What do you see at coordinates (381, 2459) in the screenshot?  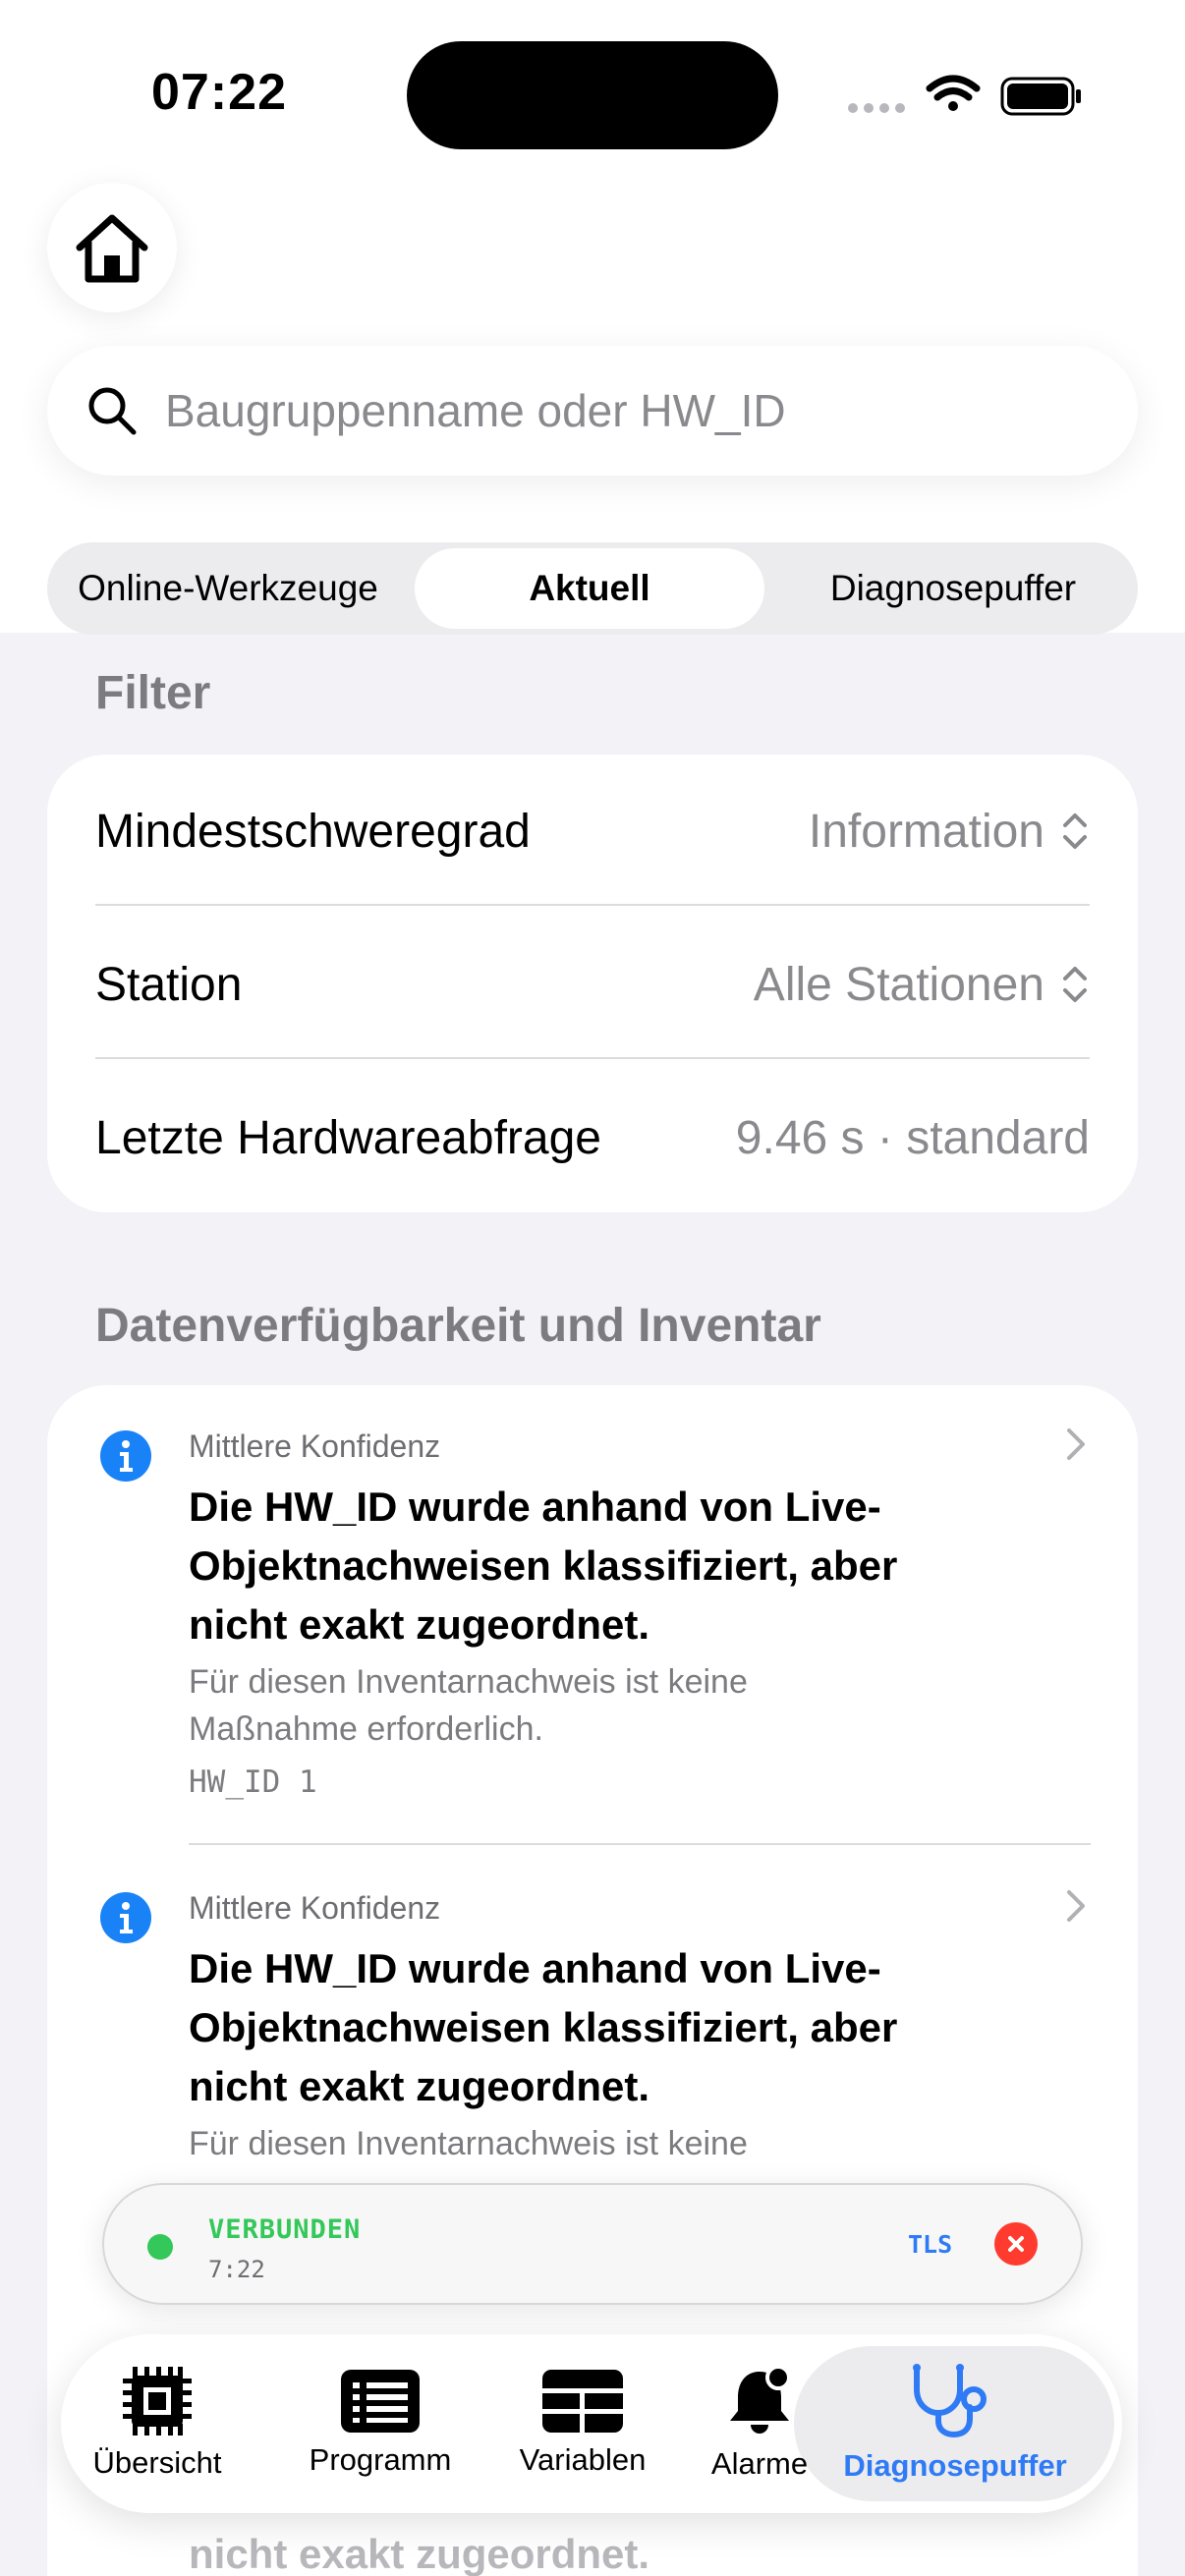 I see `tab-label: Programm` at bounding box center [381, 2459].